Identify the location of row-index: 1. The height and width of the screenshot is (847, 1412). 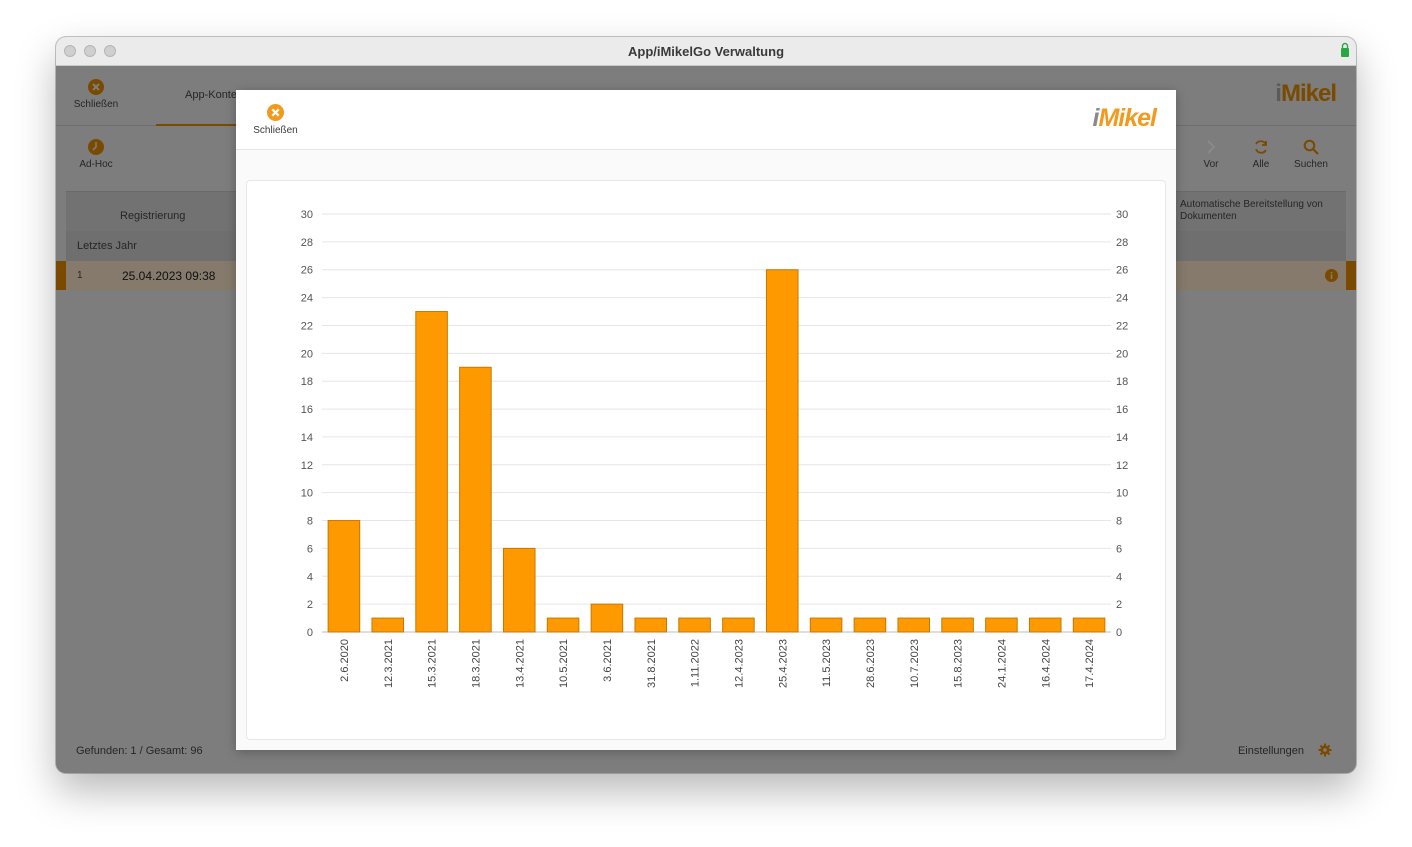
(80, 275).